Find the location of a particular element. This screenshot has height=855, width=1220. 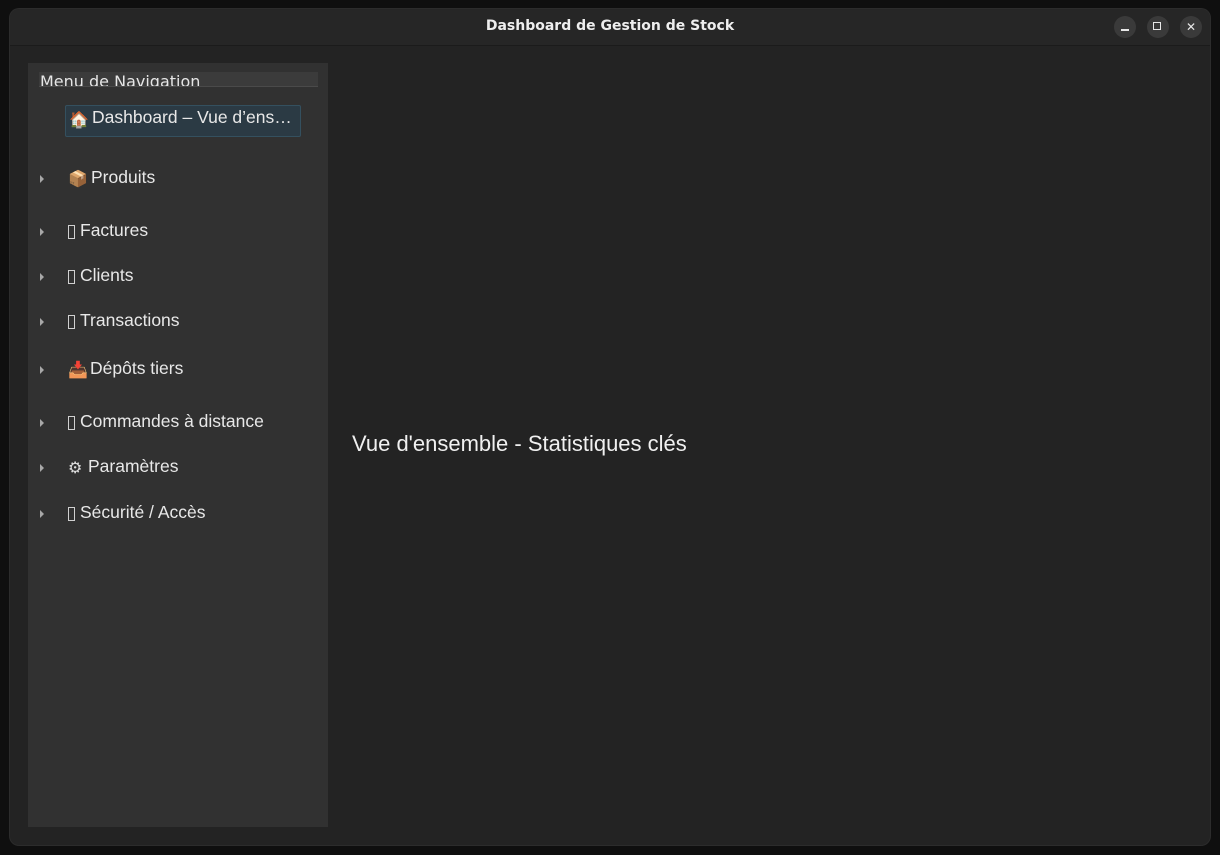

sidebar-item-label: Clients is located at coordinates (107, 275).